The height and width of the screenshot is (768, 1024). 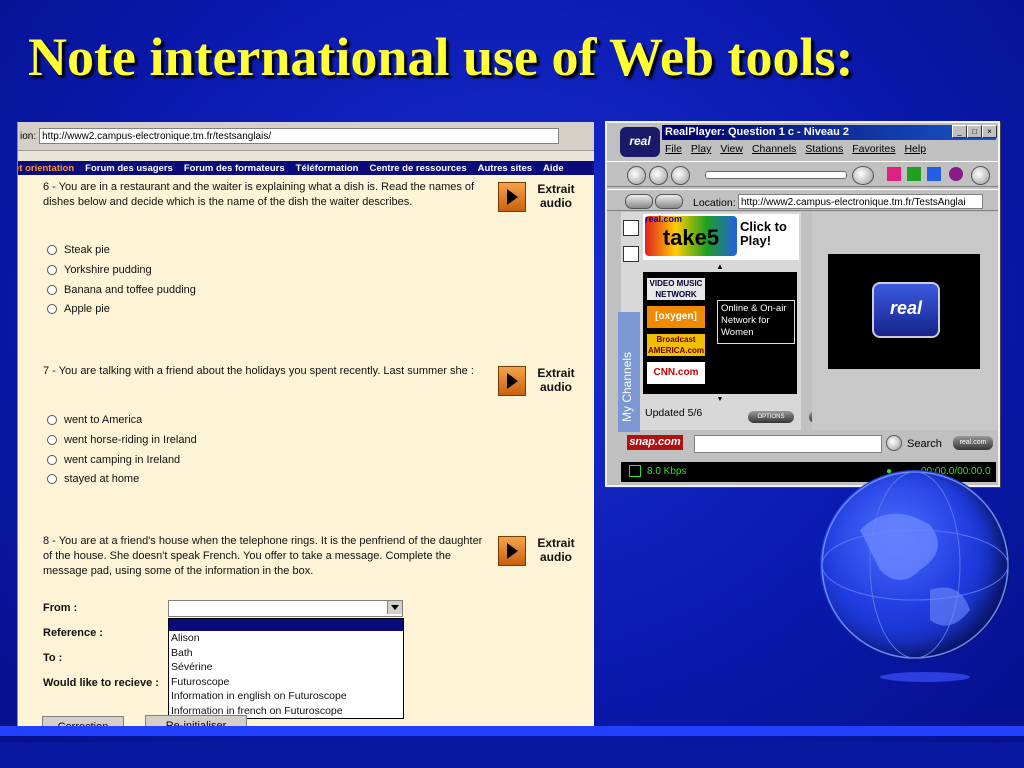 What do you see at coordinates (505, 168) in the screenshot?
I see `nav-link-autres-sites: Autres sites` at bounding box center [505, 168].